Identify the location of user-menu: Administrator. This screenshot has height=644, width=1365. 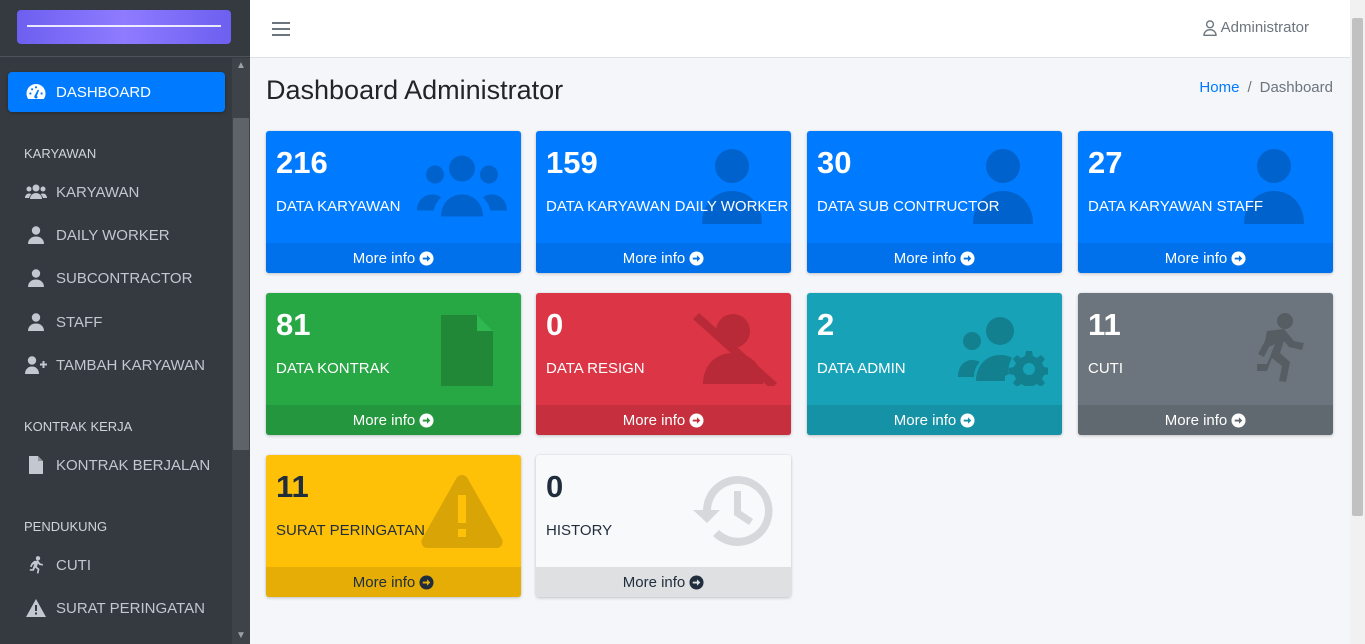
(1255, 27).